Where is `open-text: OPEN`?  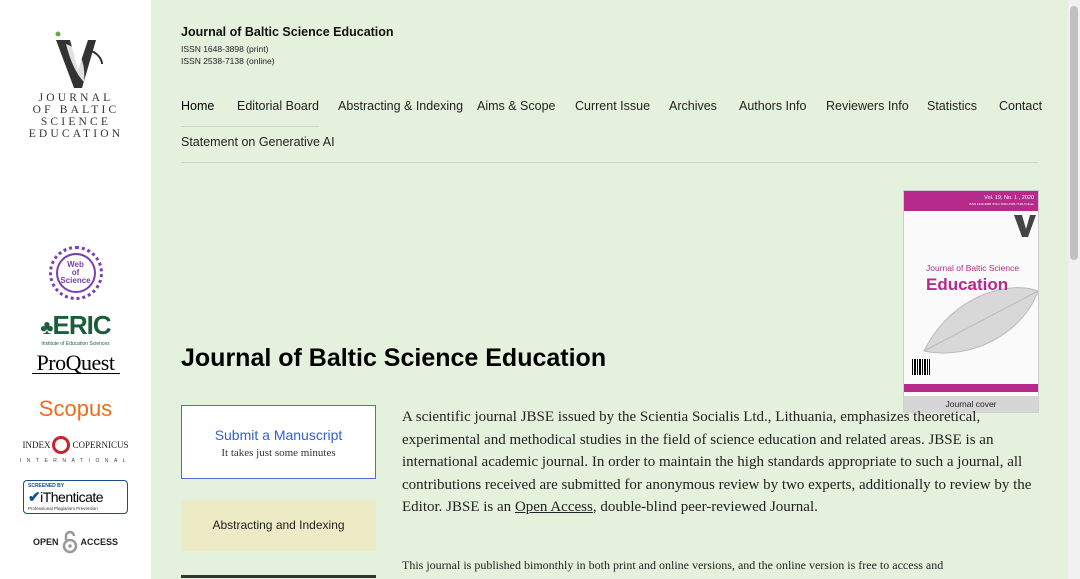 open-text: OPEN is located at coordinates (45, 542).